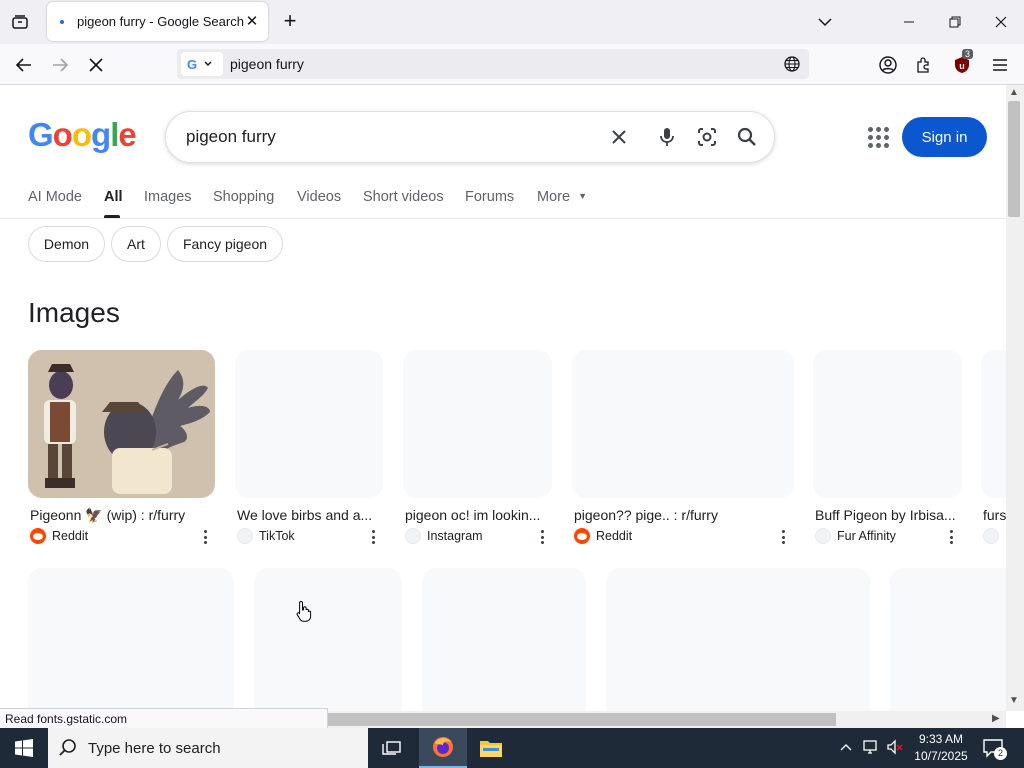 This screenshot has width=1024, height=768. Describe the element at coordinates (112, 216) in the screenshot. I see `active-tab-indicator` at that location.